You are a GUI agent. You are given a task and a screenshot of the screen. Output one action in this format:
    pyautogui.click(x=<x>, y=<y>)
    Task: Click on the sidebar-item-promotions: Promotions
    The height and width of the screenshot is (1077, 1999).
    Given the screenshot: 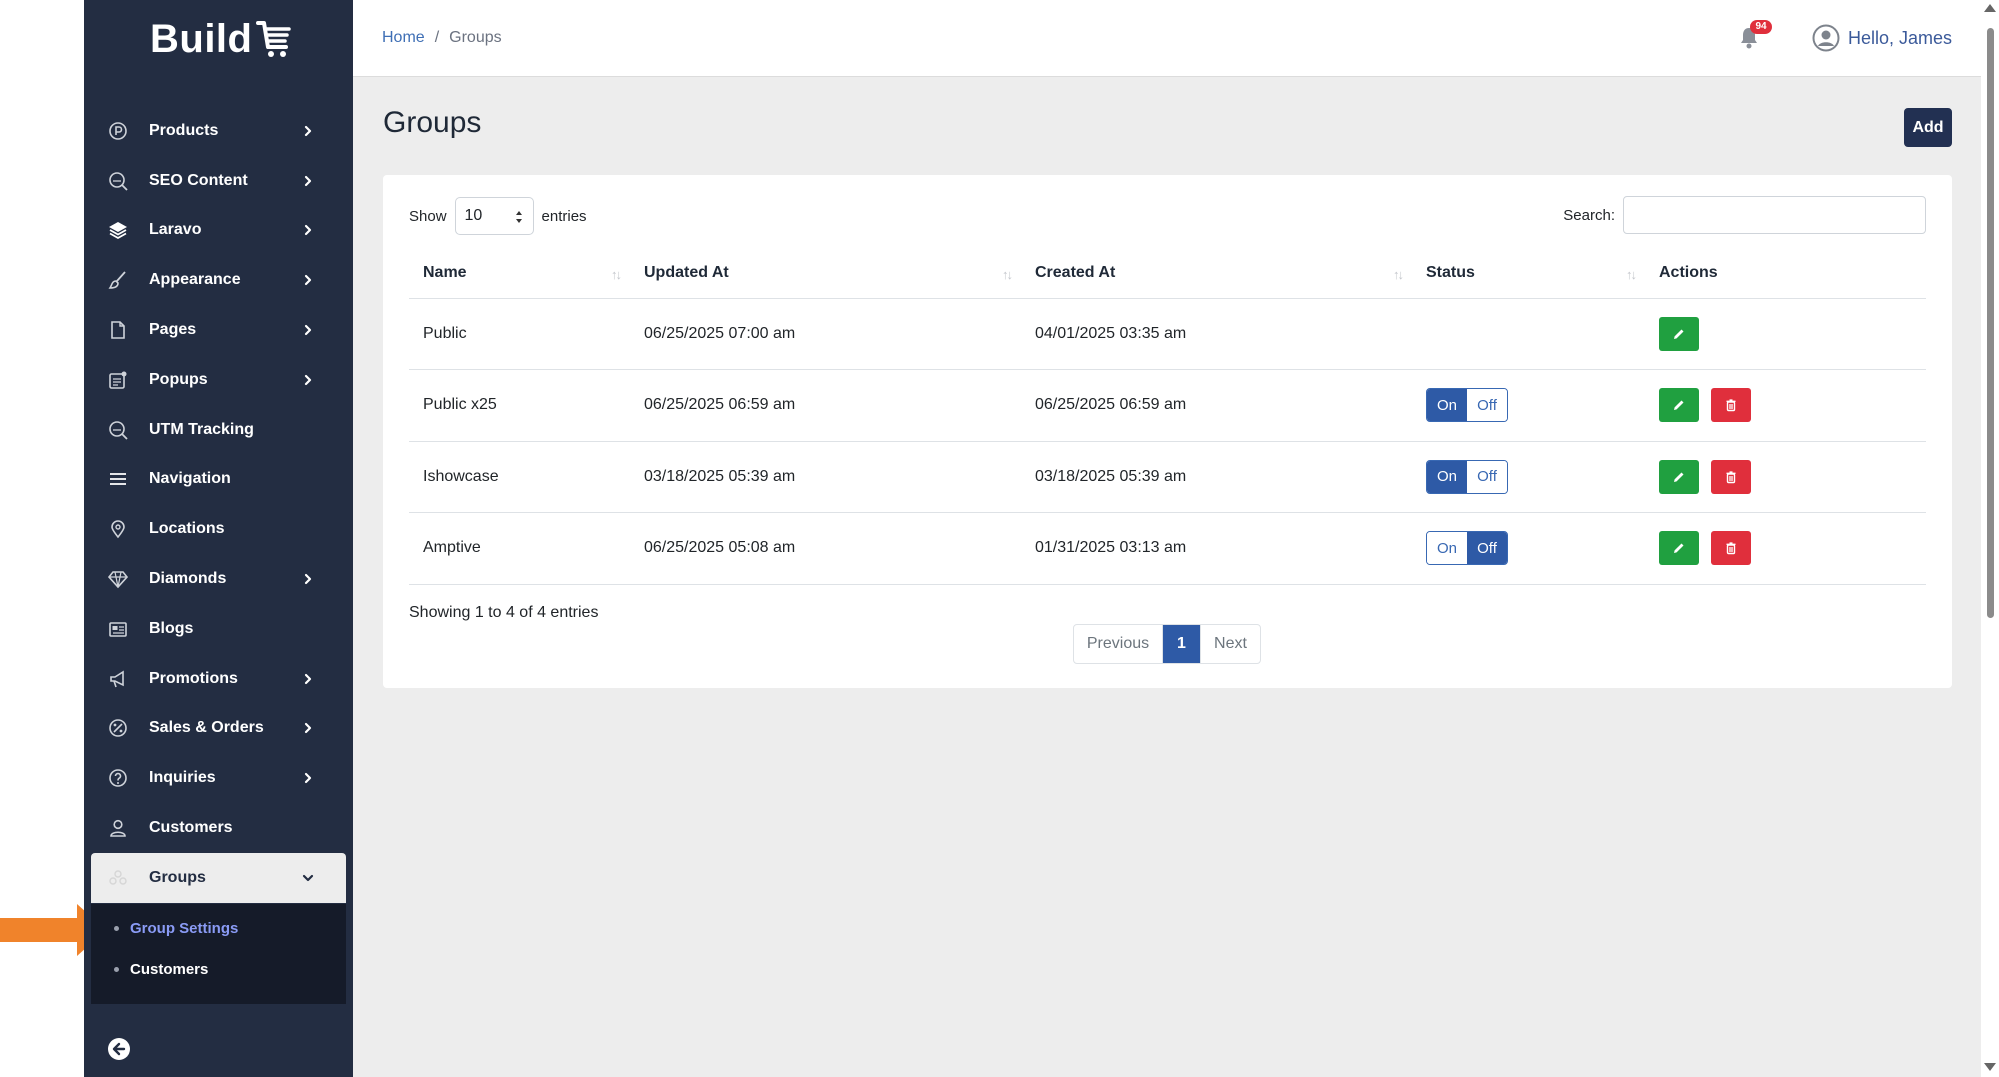 What is the action you would take?
    pyautogui.click(x=218, y=679)
    